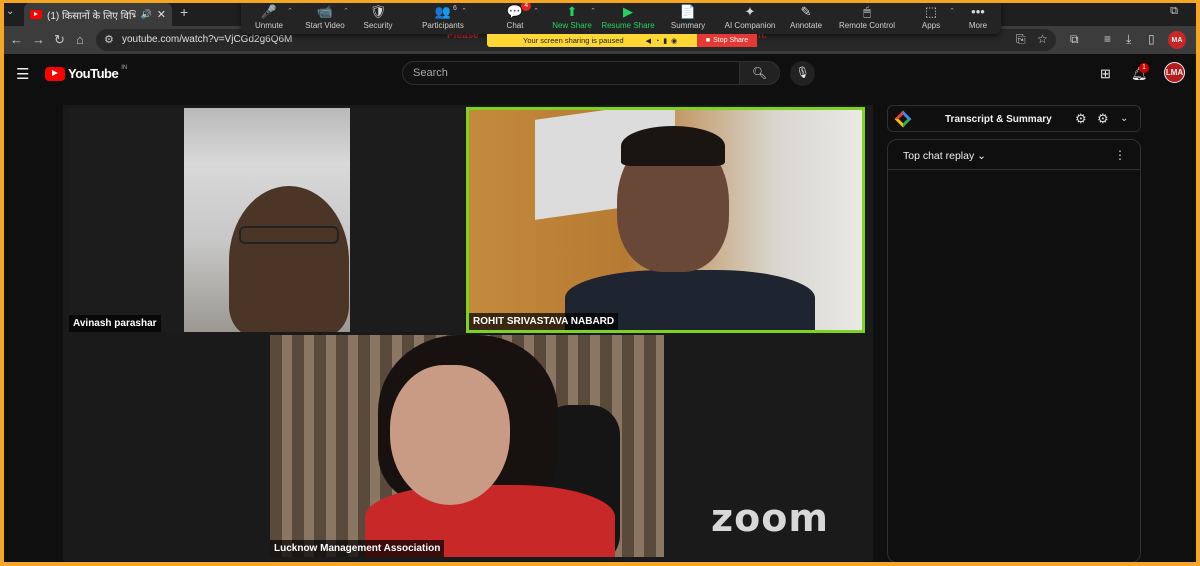 The image size is (1200, 566). I want to click on participant-tile: Lucknow Management Association, so click(467, 446).